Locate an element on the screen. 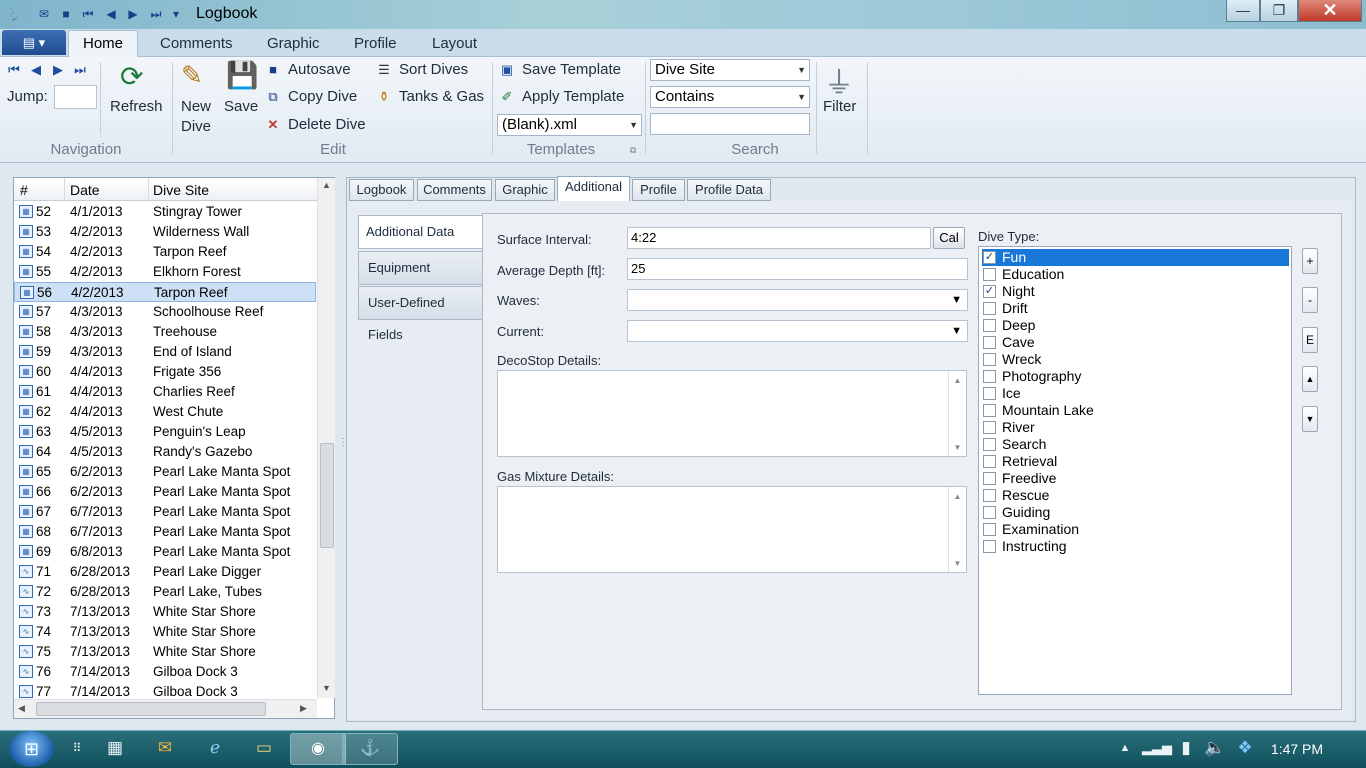  column-header-date: Date is located at coordinates (85, 190).